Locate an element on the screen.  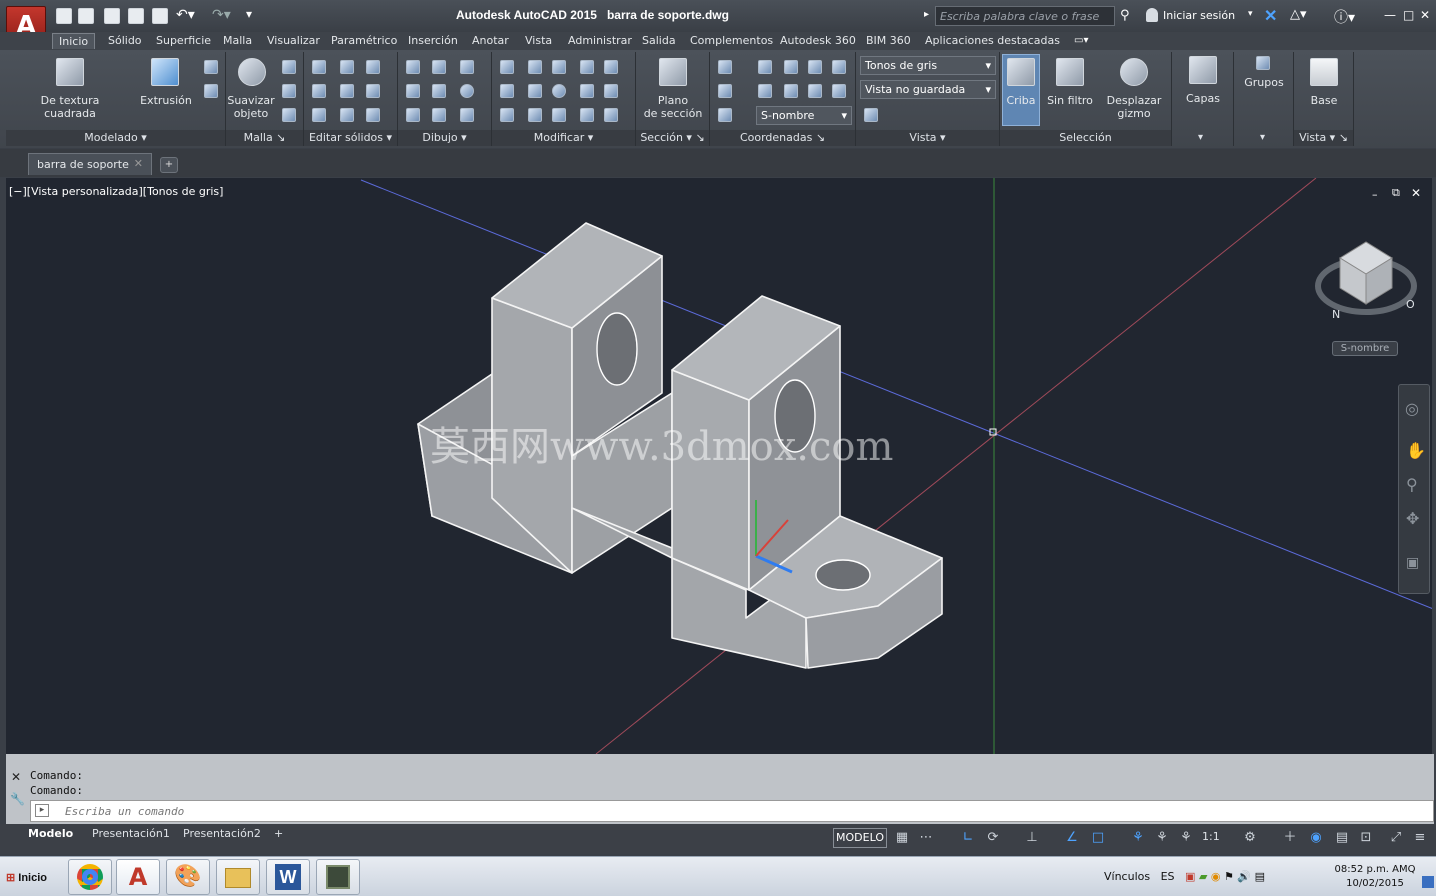
close-tab-icon: ✕ is located at coordinates (138, 163).